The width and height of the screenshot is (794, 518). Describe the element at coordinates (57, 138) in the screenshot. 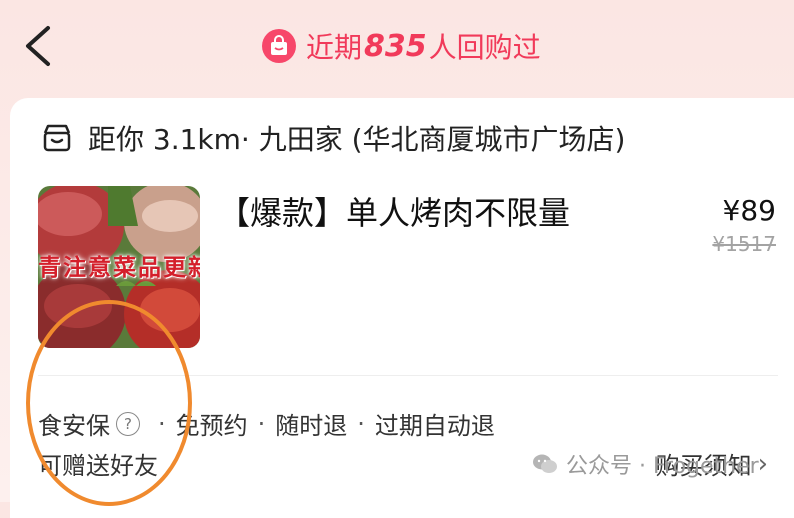

I see `store-icon` at that location.